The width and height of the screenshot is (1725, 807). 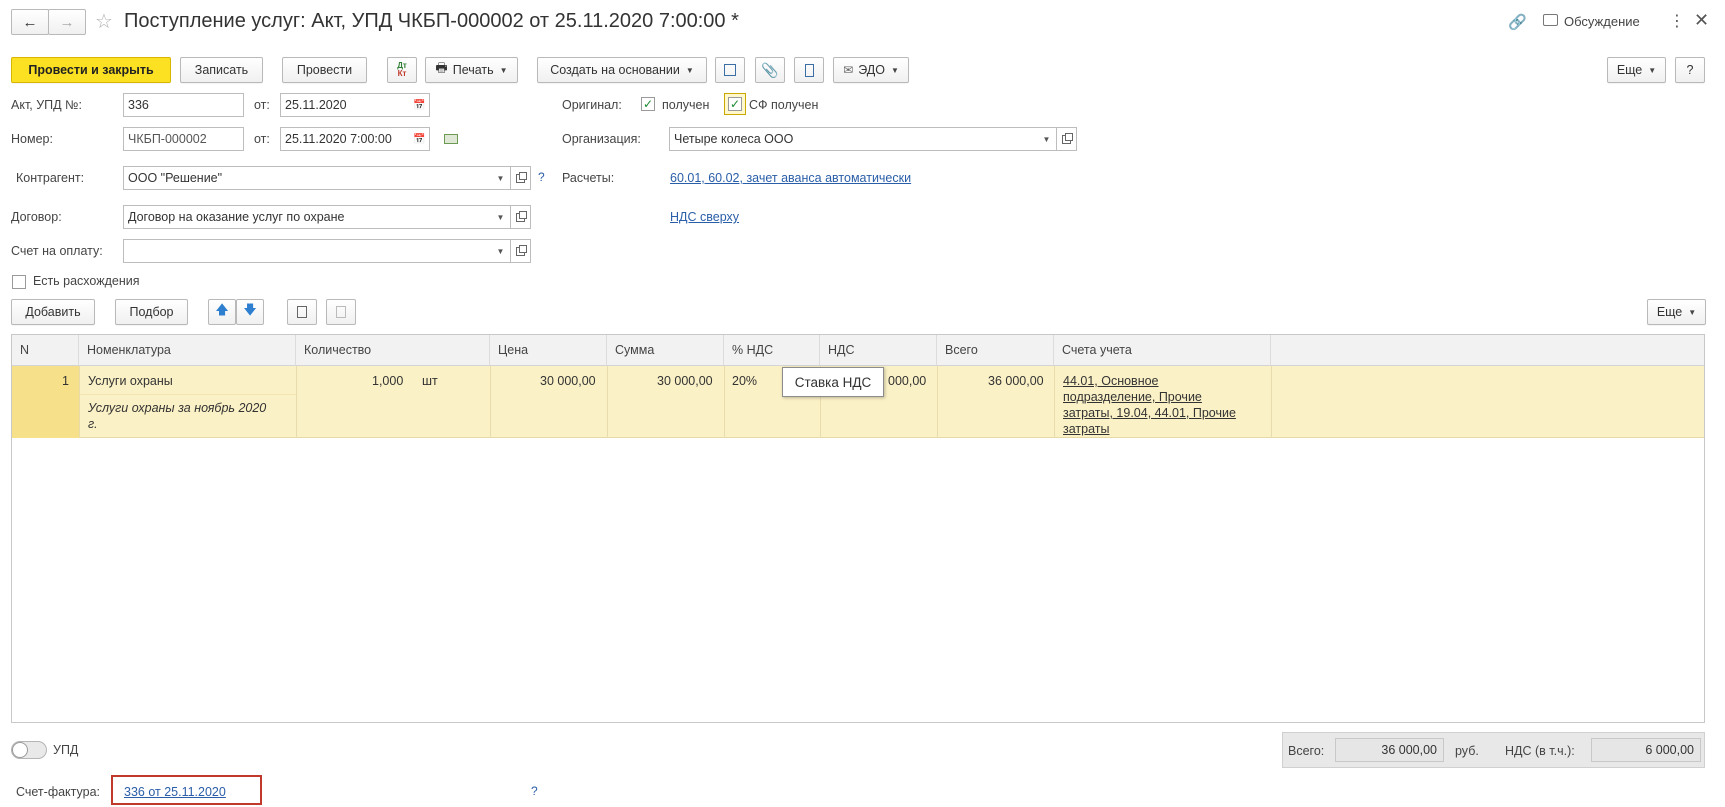 I want to click on row-item-desc-line1: Услуги охраны за ноябрь 2020, so click(x=177, y=408).